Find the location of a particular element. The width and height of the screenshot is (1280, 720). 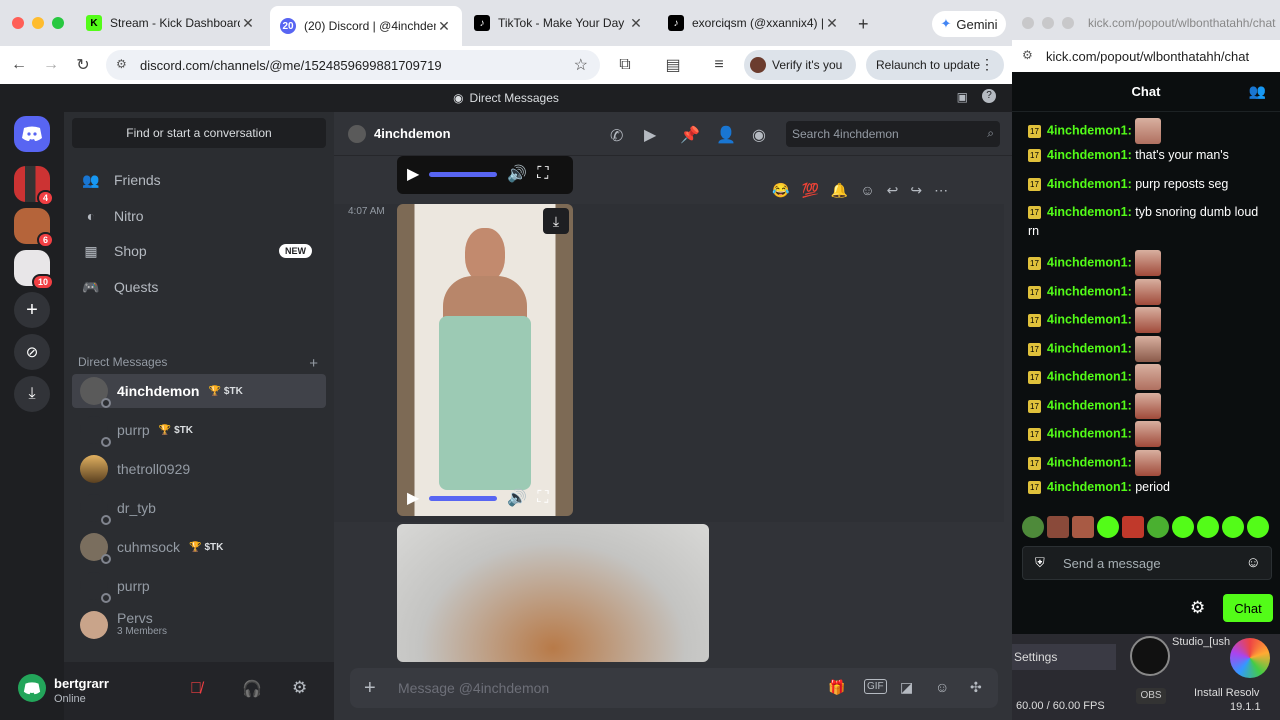

add-attachment-icon: + is located at coordinates (370, 688).